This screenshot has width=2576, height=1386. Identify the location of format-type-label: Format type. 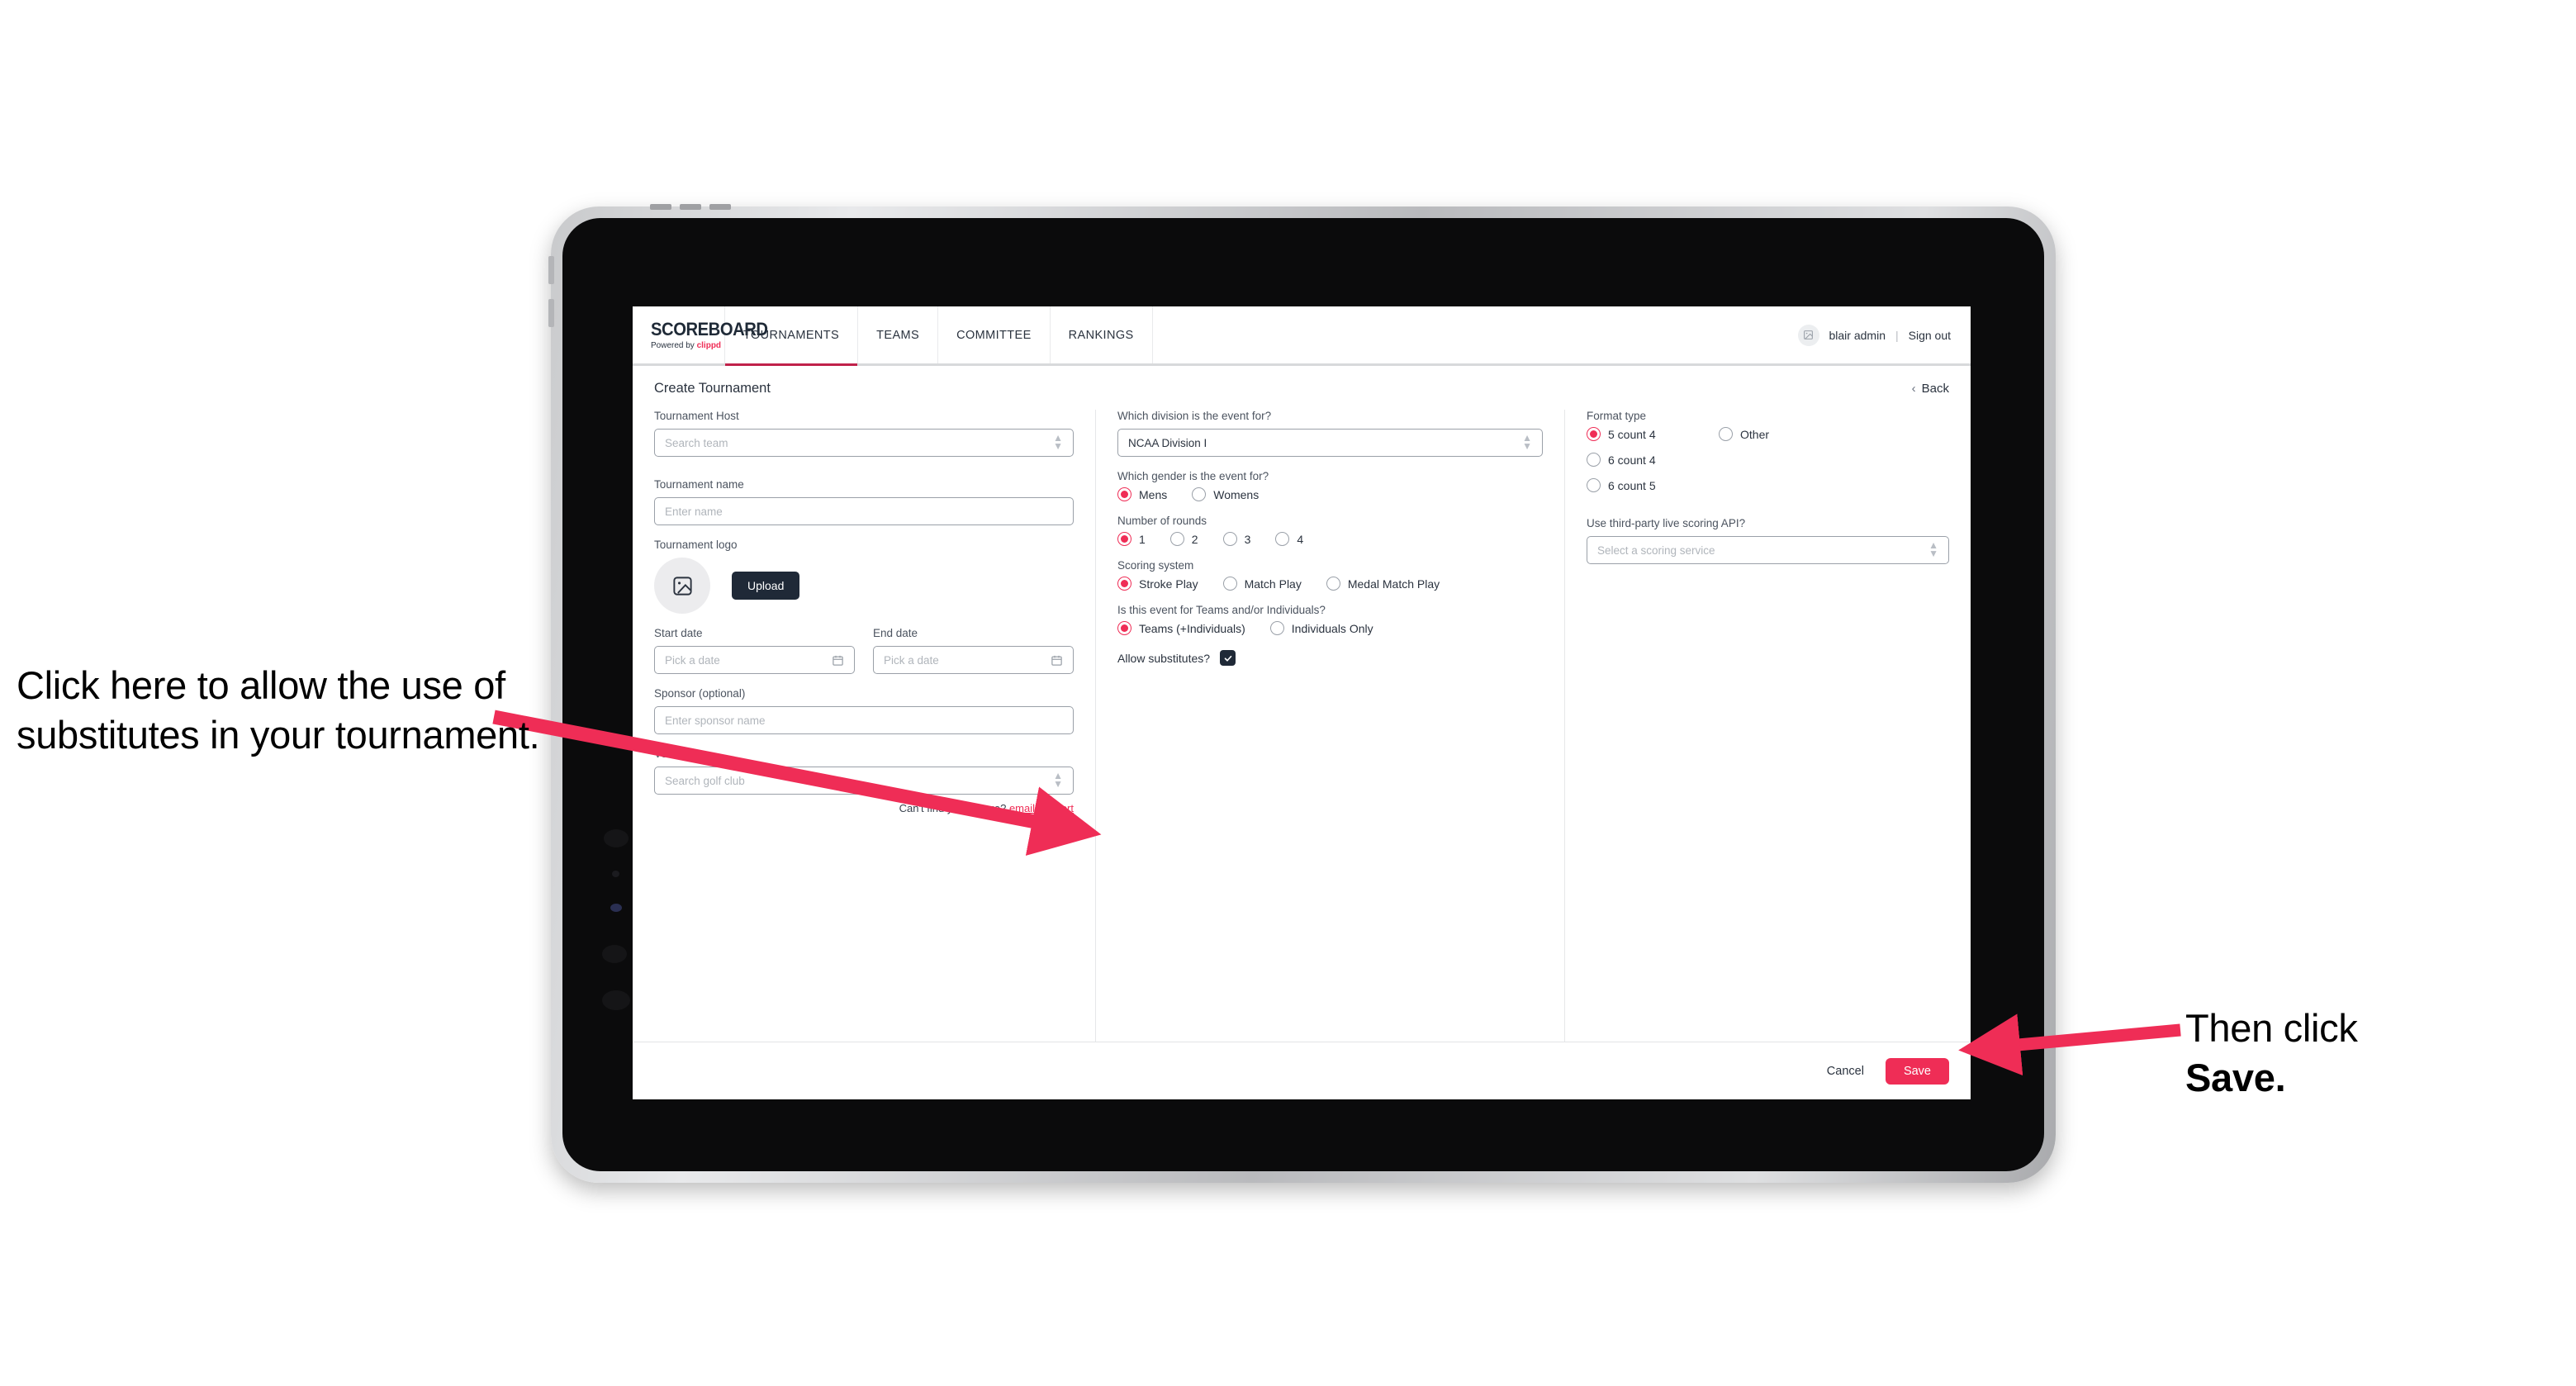
(1617, 416).